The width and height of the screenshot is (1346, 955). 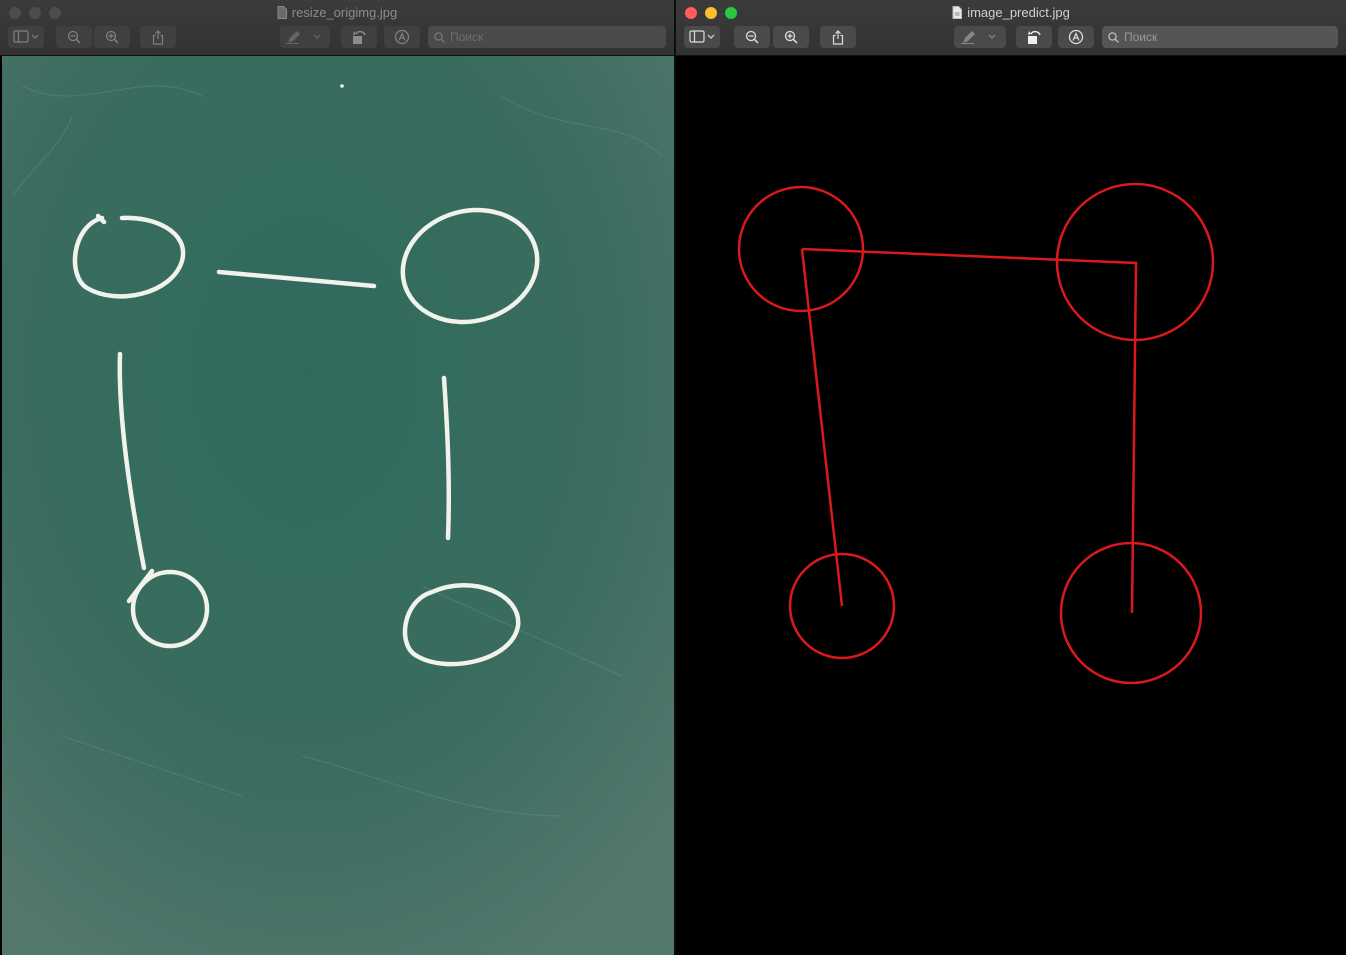 I want to click on window-title: resize_origimg.jpg, so click(x=337, y=13).